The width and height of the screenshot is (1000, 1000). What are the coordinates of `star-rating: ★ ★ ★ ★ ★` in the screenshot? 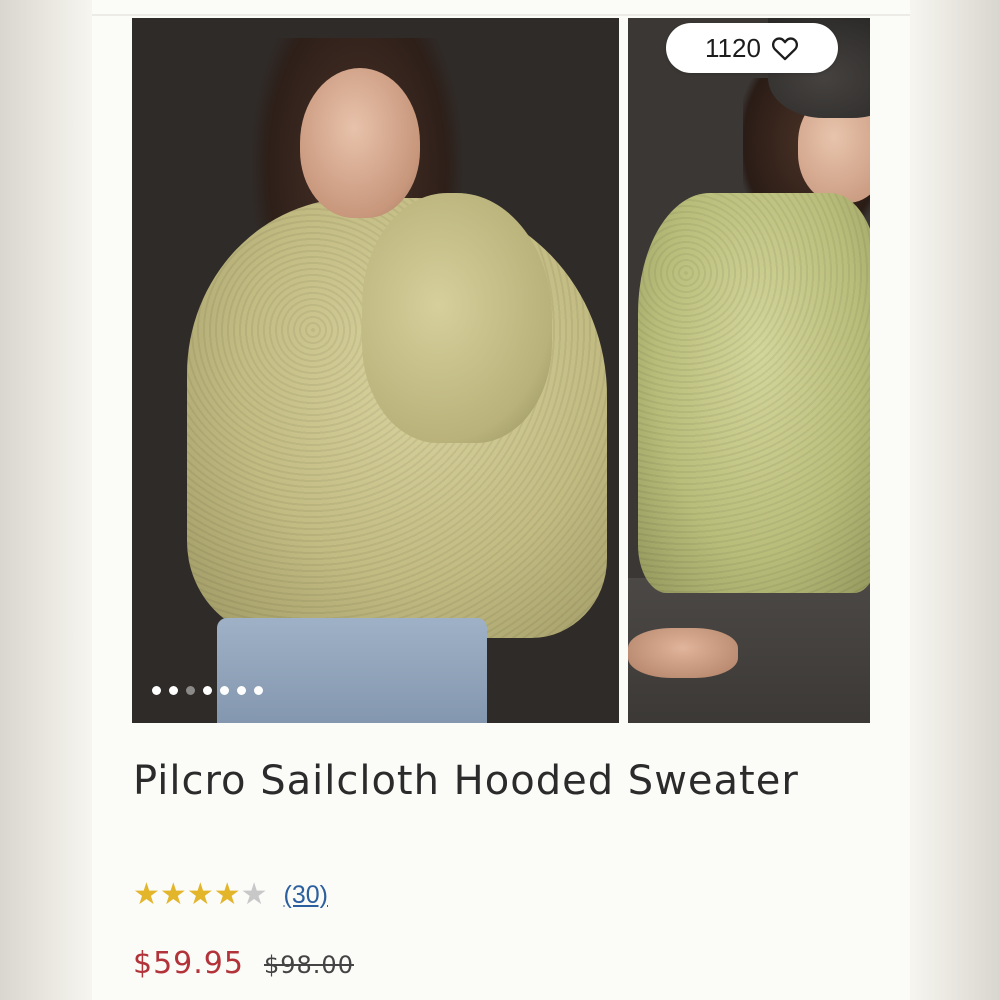 It's located at (200, 895).